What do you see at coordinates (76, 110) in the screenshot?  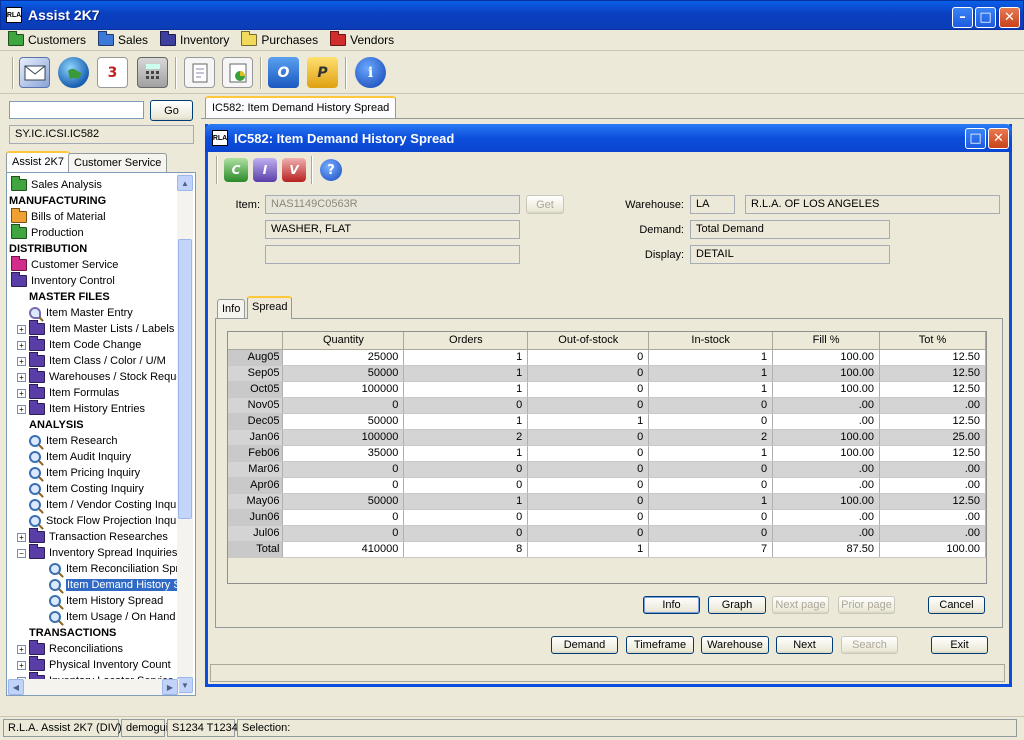 I see `nav-search-input` at bounding box center [76, 110].